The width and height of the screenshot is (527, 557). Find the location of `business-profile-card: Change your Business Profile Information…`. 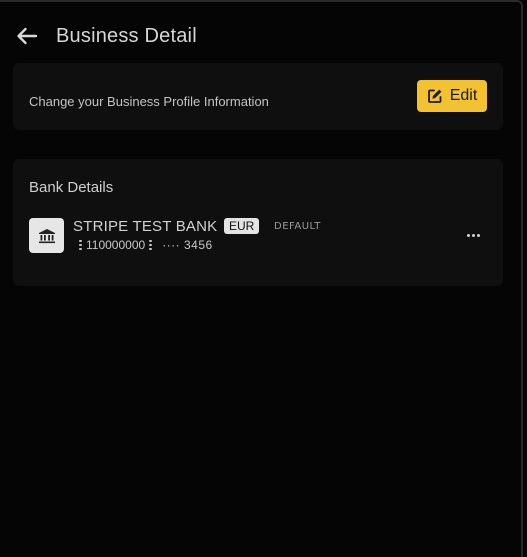

business-profile-card: Change your Business Profile Information… is located at coordinates (258, 96).